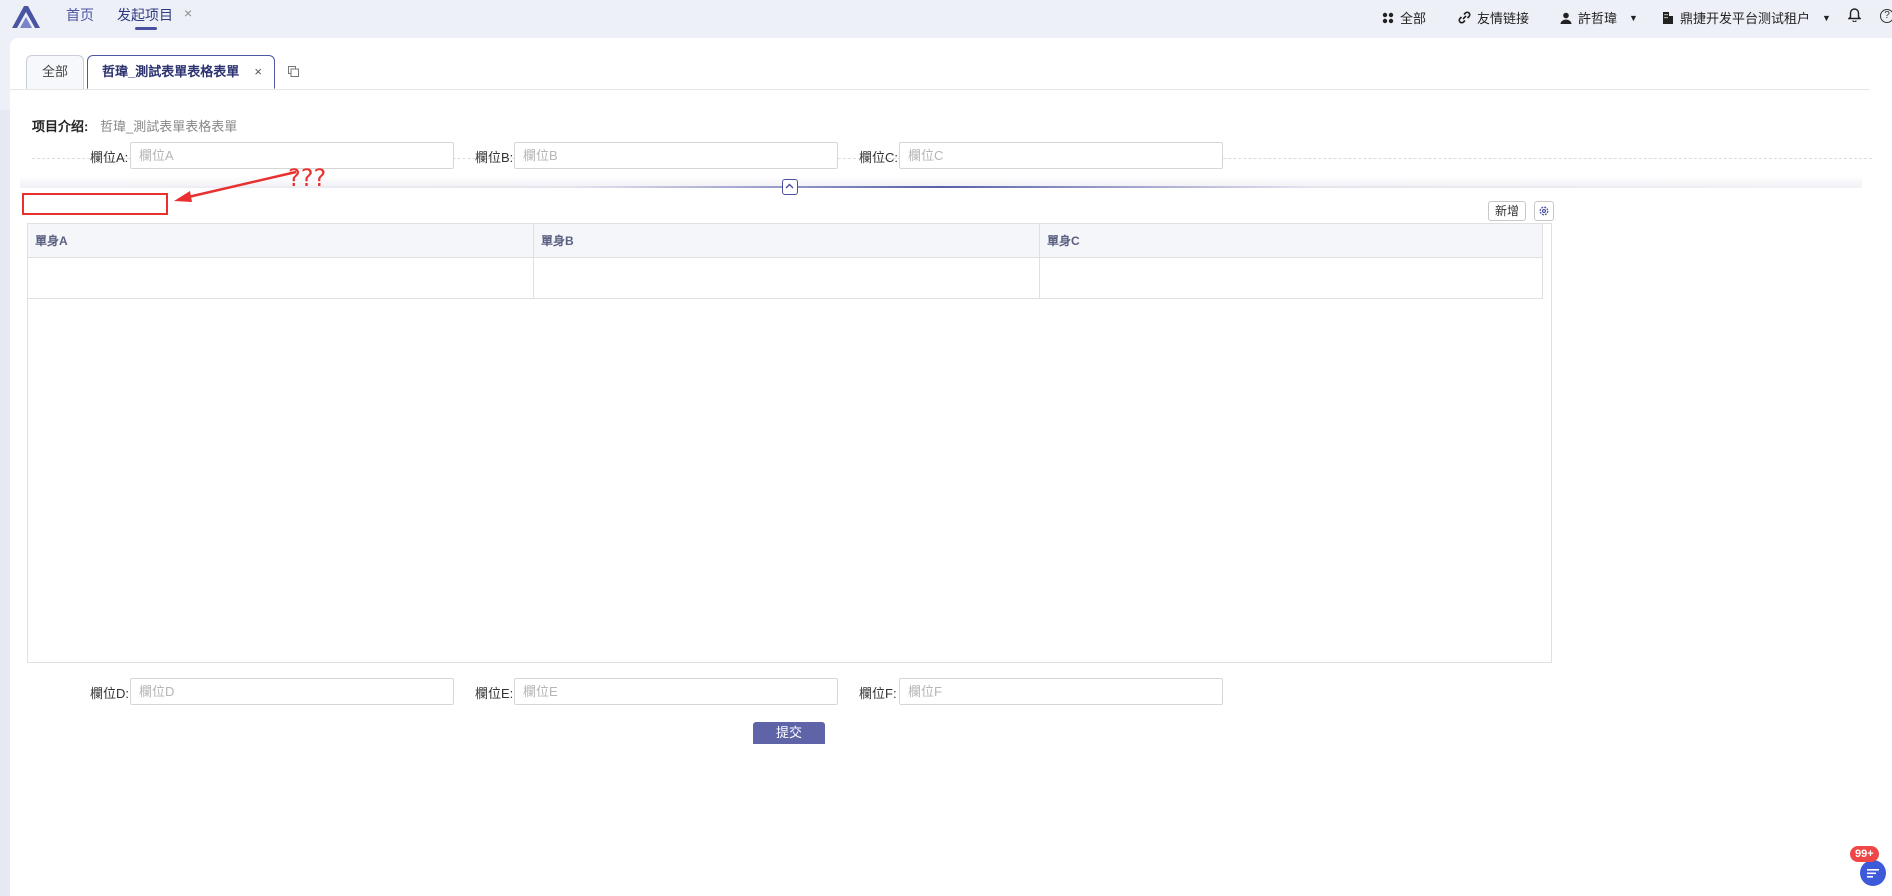 The image size is (1892, 896). Describe the element at coordinates (789, 733) in the screenshot. I see `submit-button: 提交` at that location.